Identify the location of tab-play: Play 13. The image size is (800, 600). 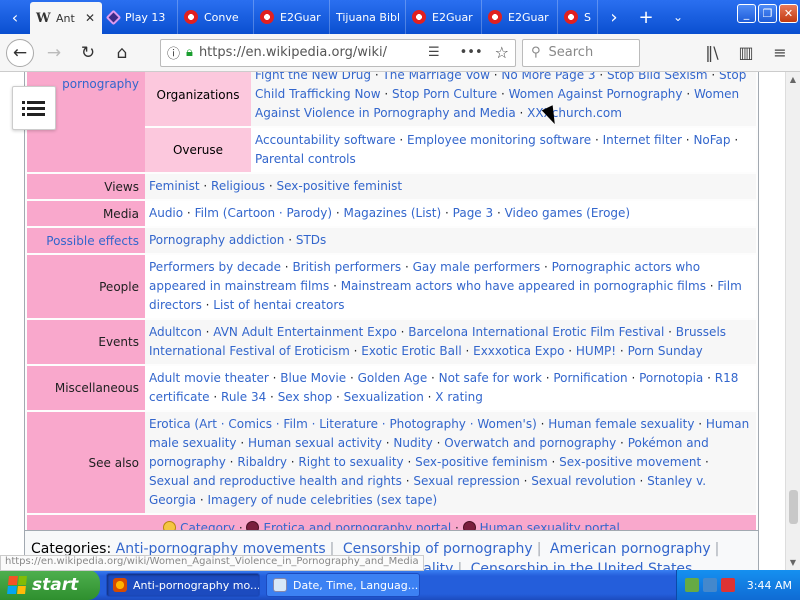
(140, 17).